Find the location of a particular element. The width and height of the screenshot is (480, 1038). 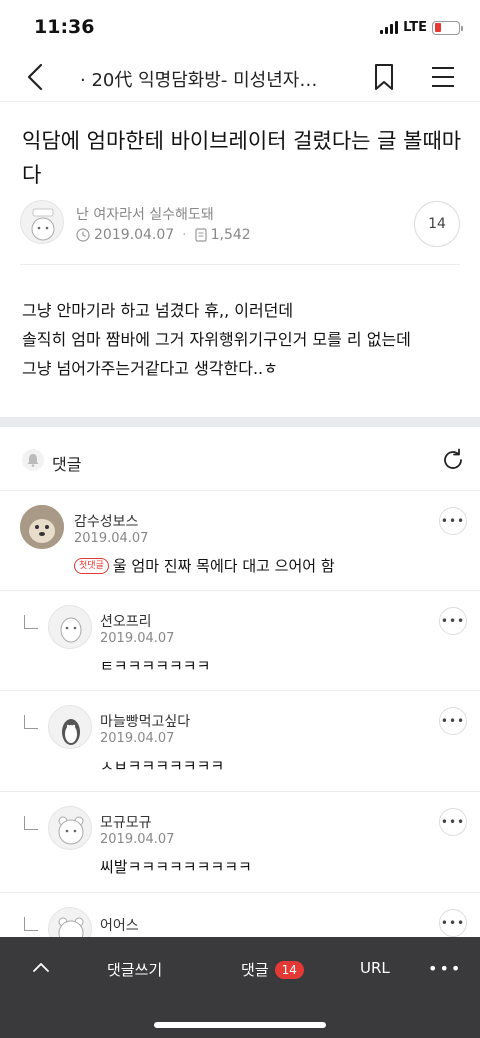

network-label: LTE is located at coordinates (415, 27).